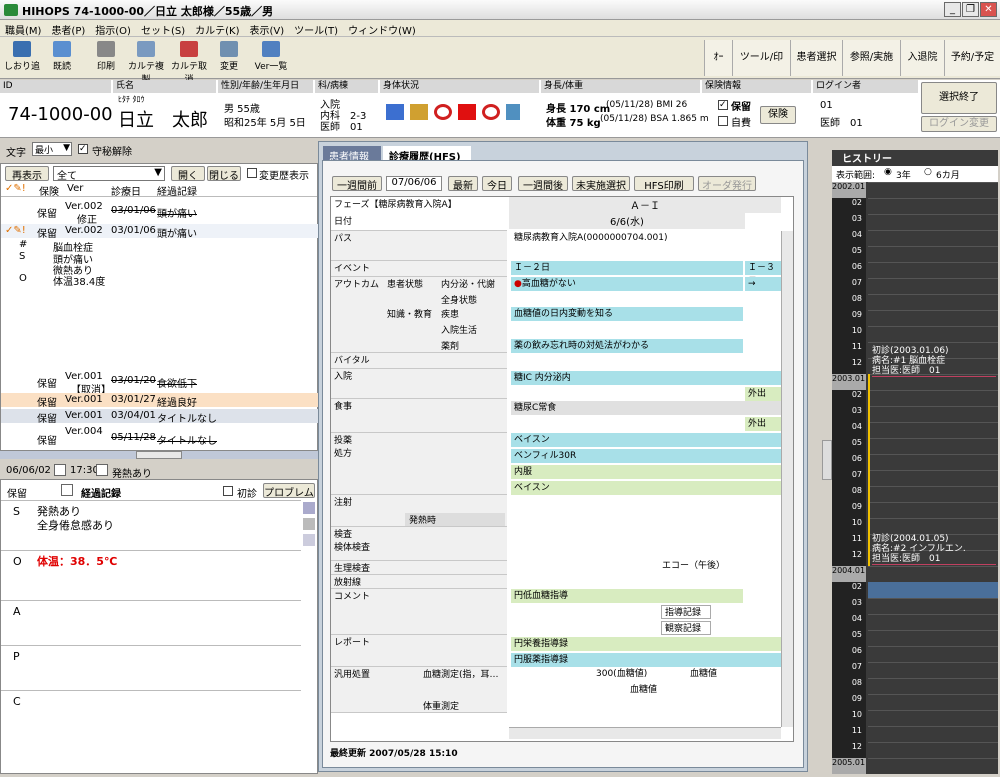 Image resolution: width=1000 pixels, height=777 pixels. I want to click on list-item: 保留 Ver.001 【取消】 03/01/20 食欲低下, so click(160, 383).